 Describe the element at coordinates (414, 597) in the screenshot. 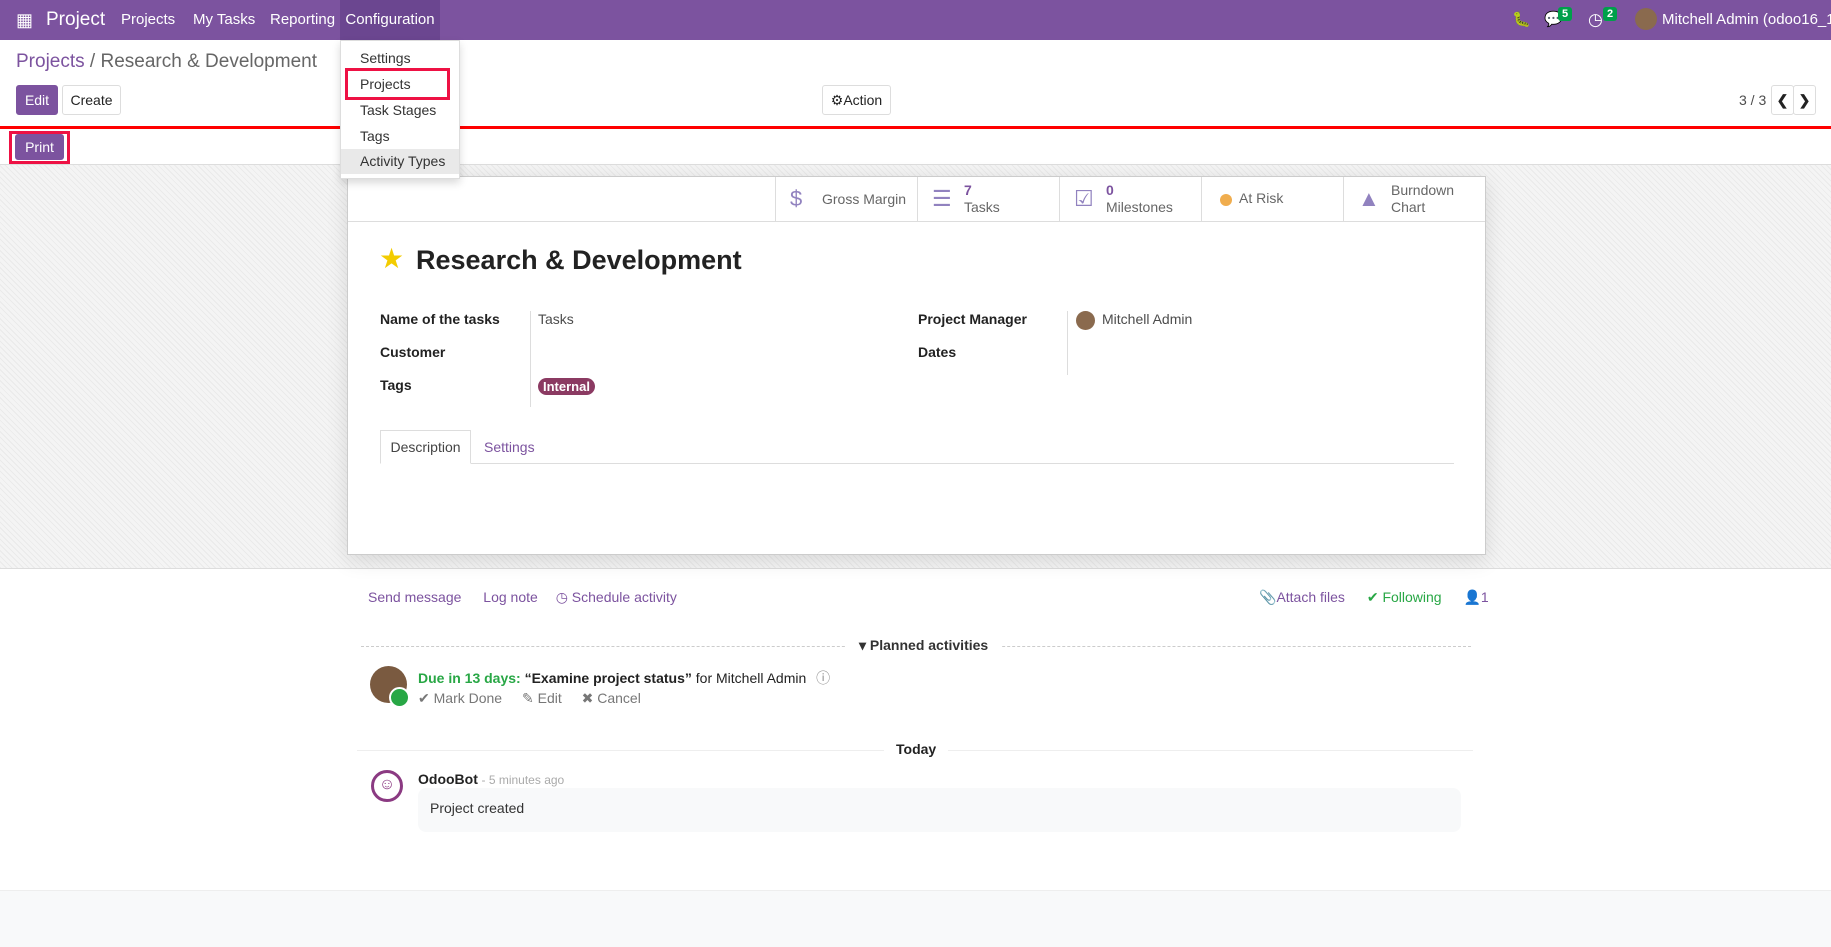

I see `send-message-button: Send message` at that location.